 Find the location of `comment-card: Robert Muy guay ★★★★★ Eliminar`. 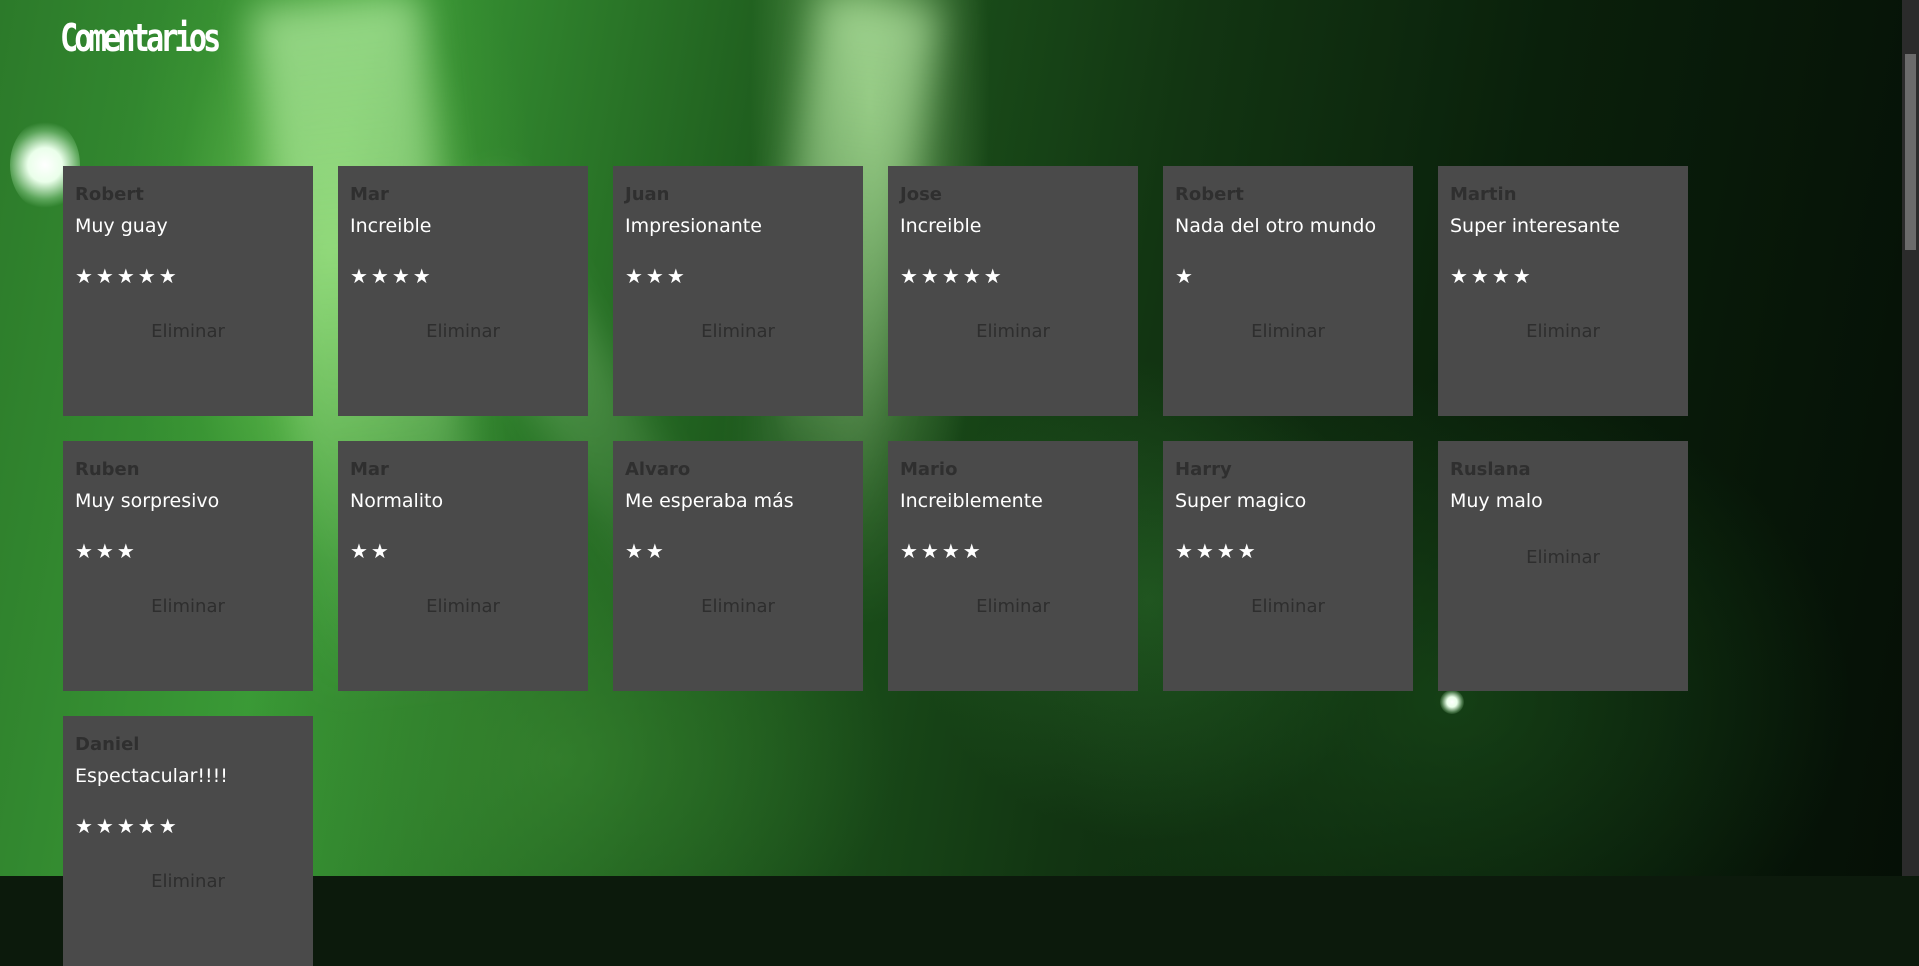

comment-card: Robert Muy guay ★★★★★ Eliminar is located at coordinates (188, 291).